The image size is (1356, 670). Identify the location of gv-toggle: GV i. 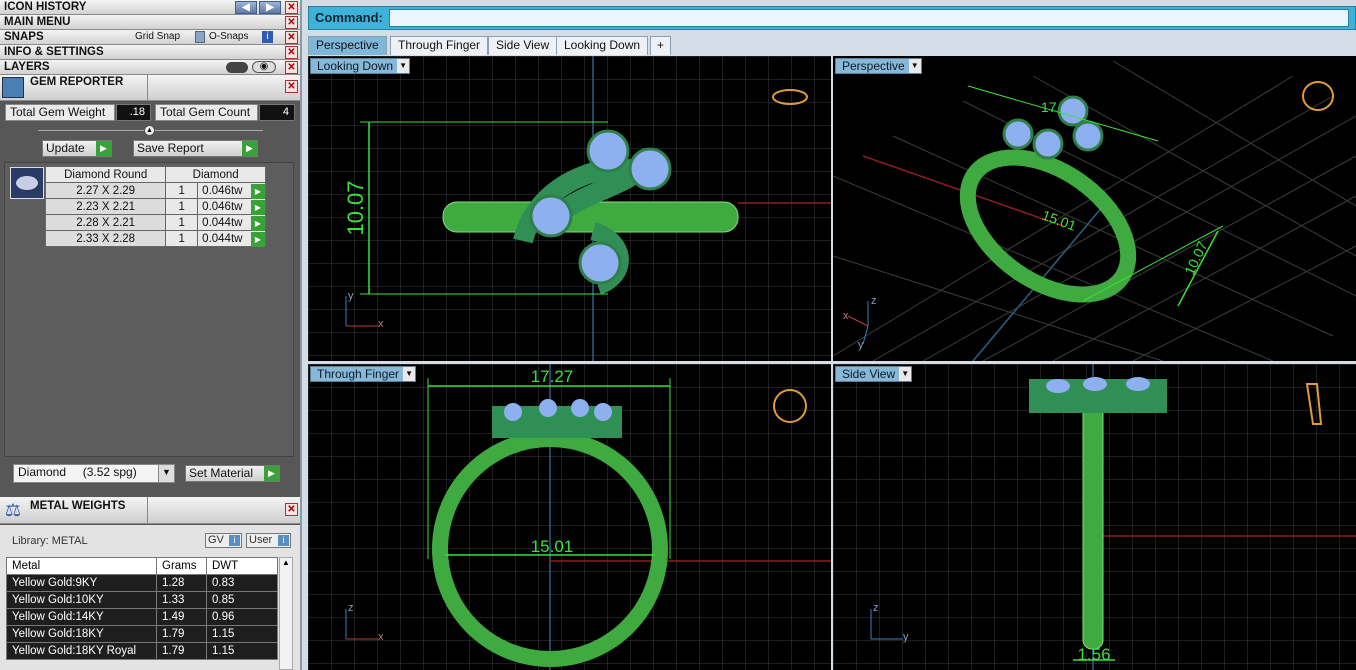
(223, 540).